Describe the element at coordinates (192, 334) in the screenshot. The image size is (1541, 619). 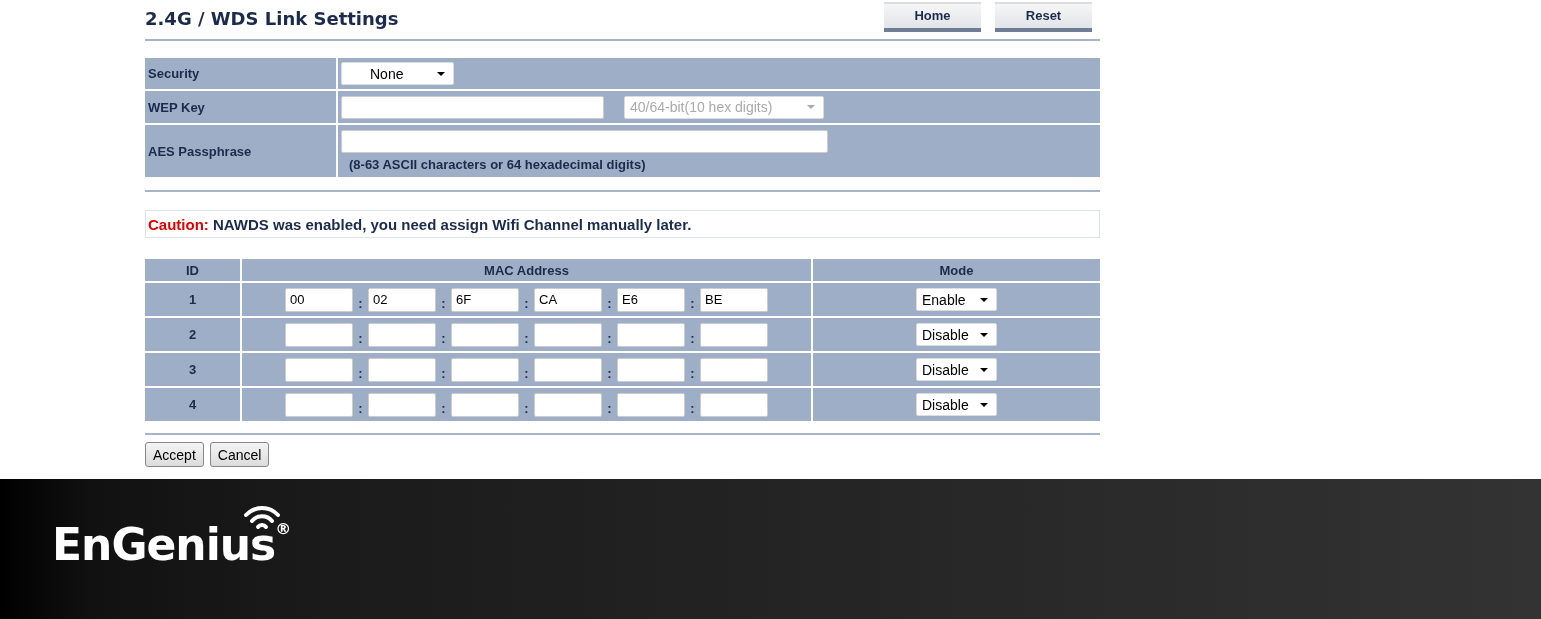
I see `table-cell: 2` at that location.